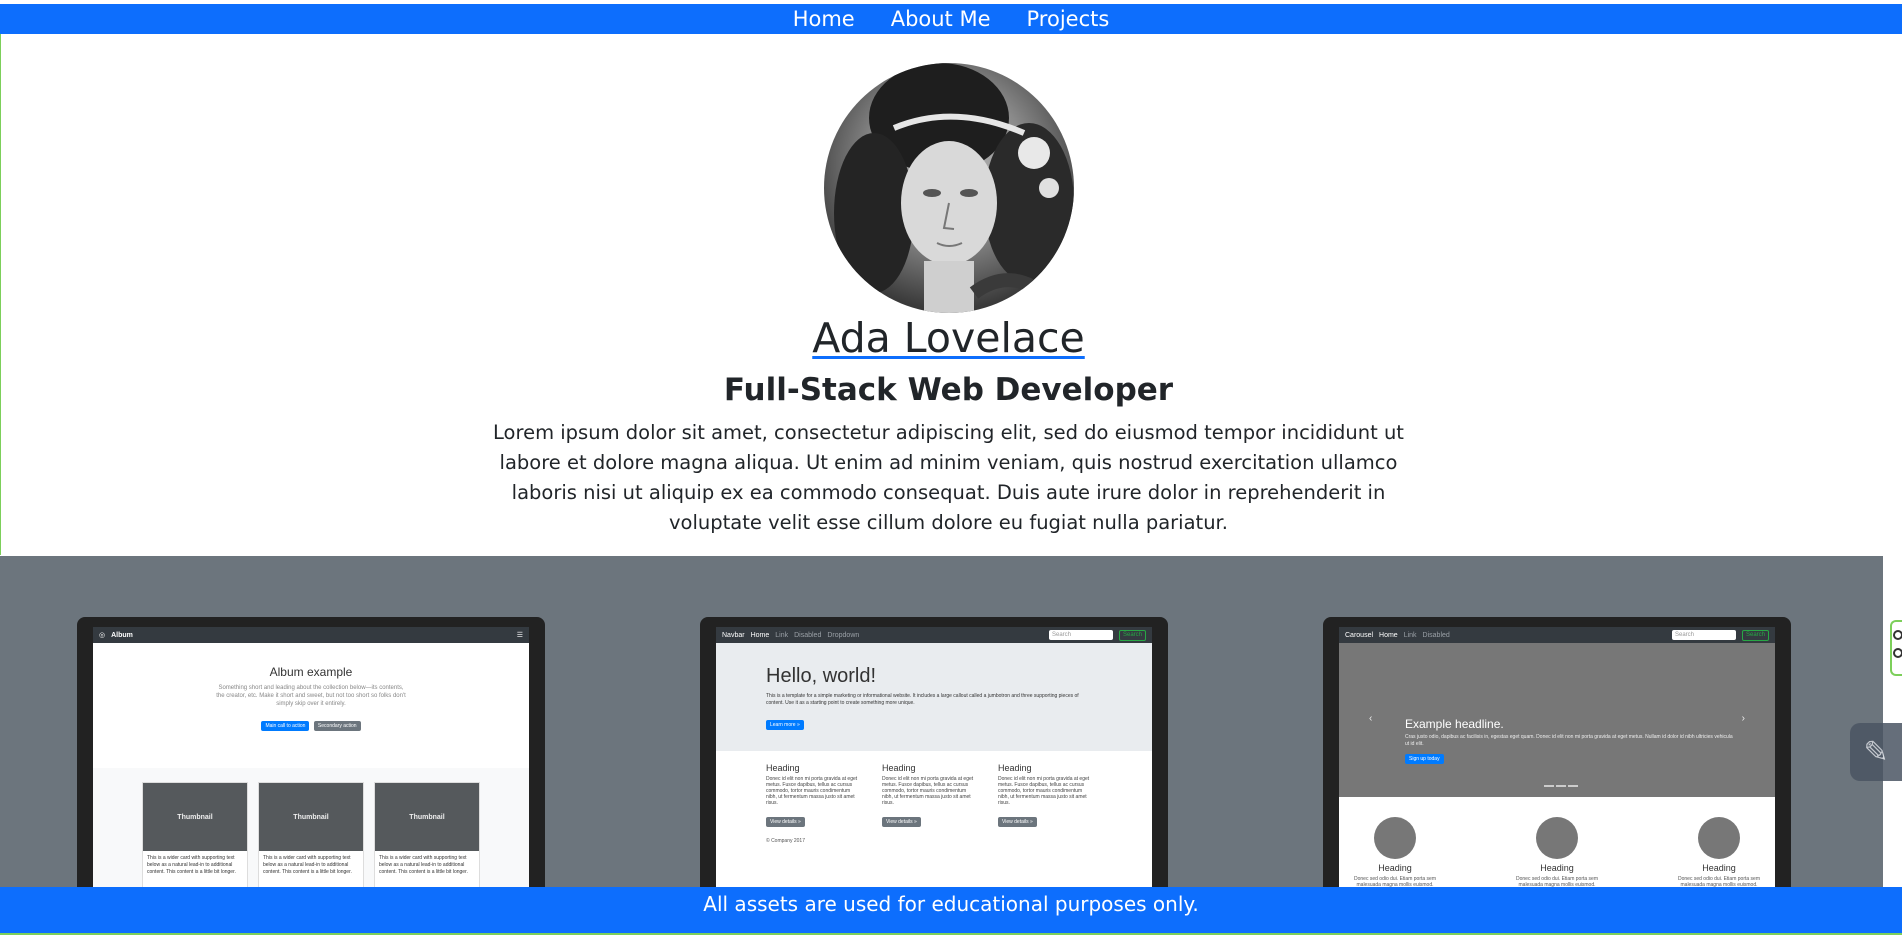 The image size is (1902, 935). What do you see at coordinates (519, 635) in the screenshot?
I see `menu-icon: ☰` at bounding box center [519, 635].